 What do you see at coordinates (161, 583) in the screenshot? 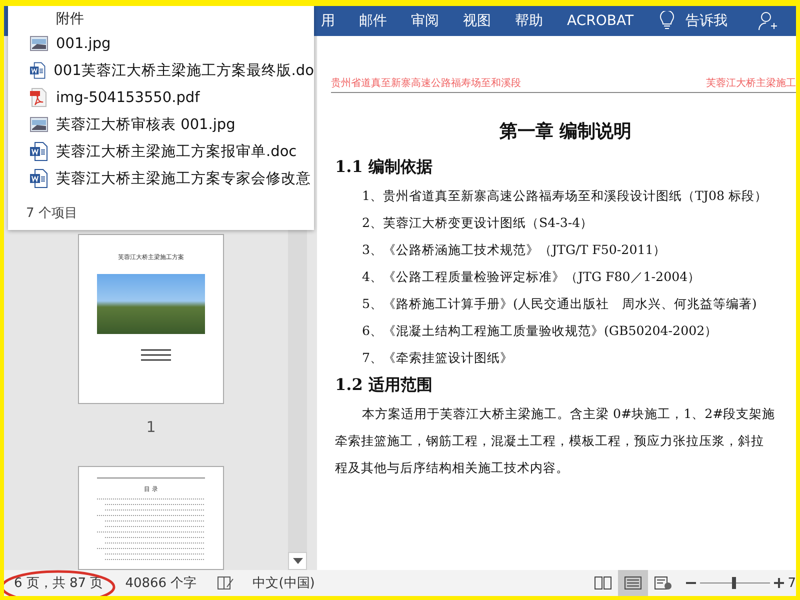
I see `word-count: 40866 个字` at bounding box center [161, 583].